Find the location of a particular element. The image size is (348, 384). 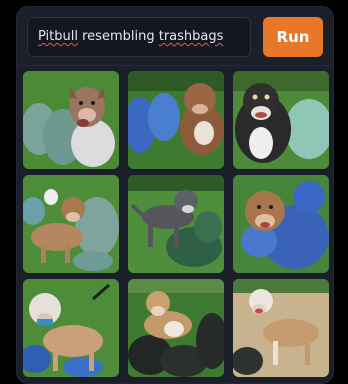

image-7-art is located at coordinates (71, 328).